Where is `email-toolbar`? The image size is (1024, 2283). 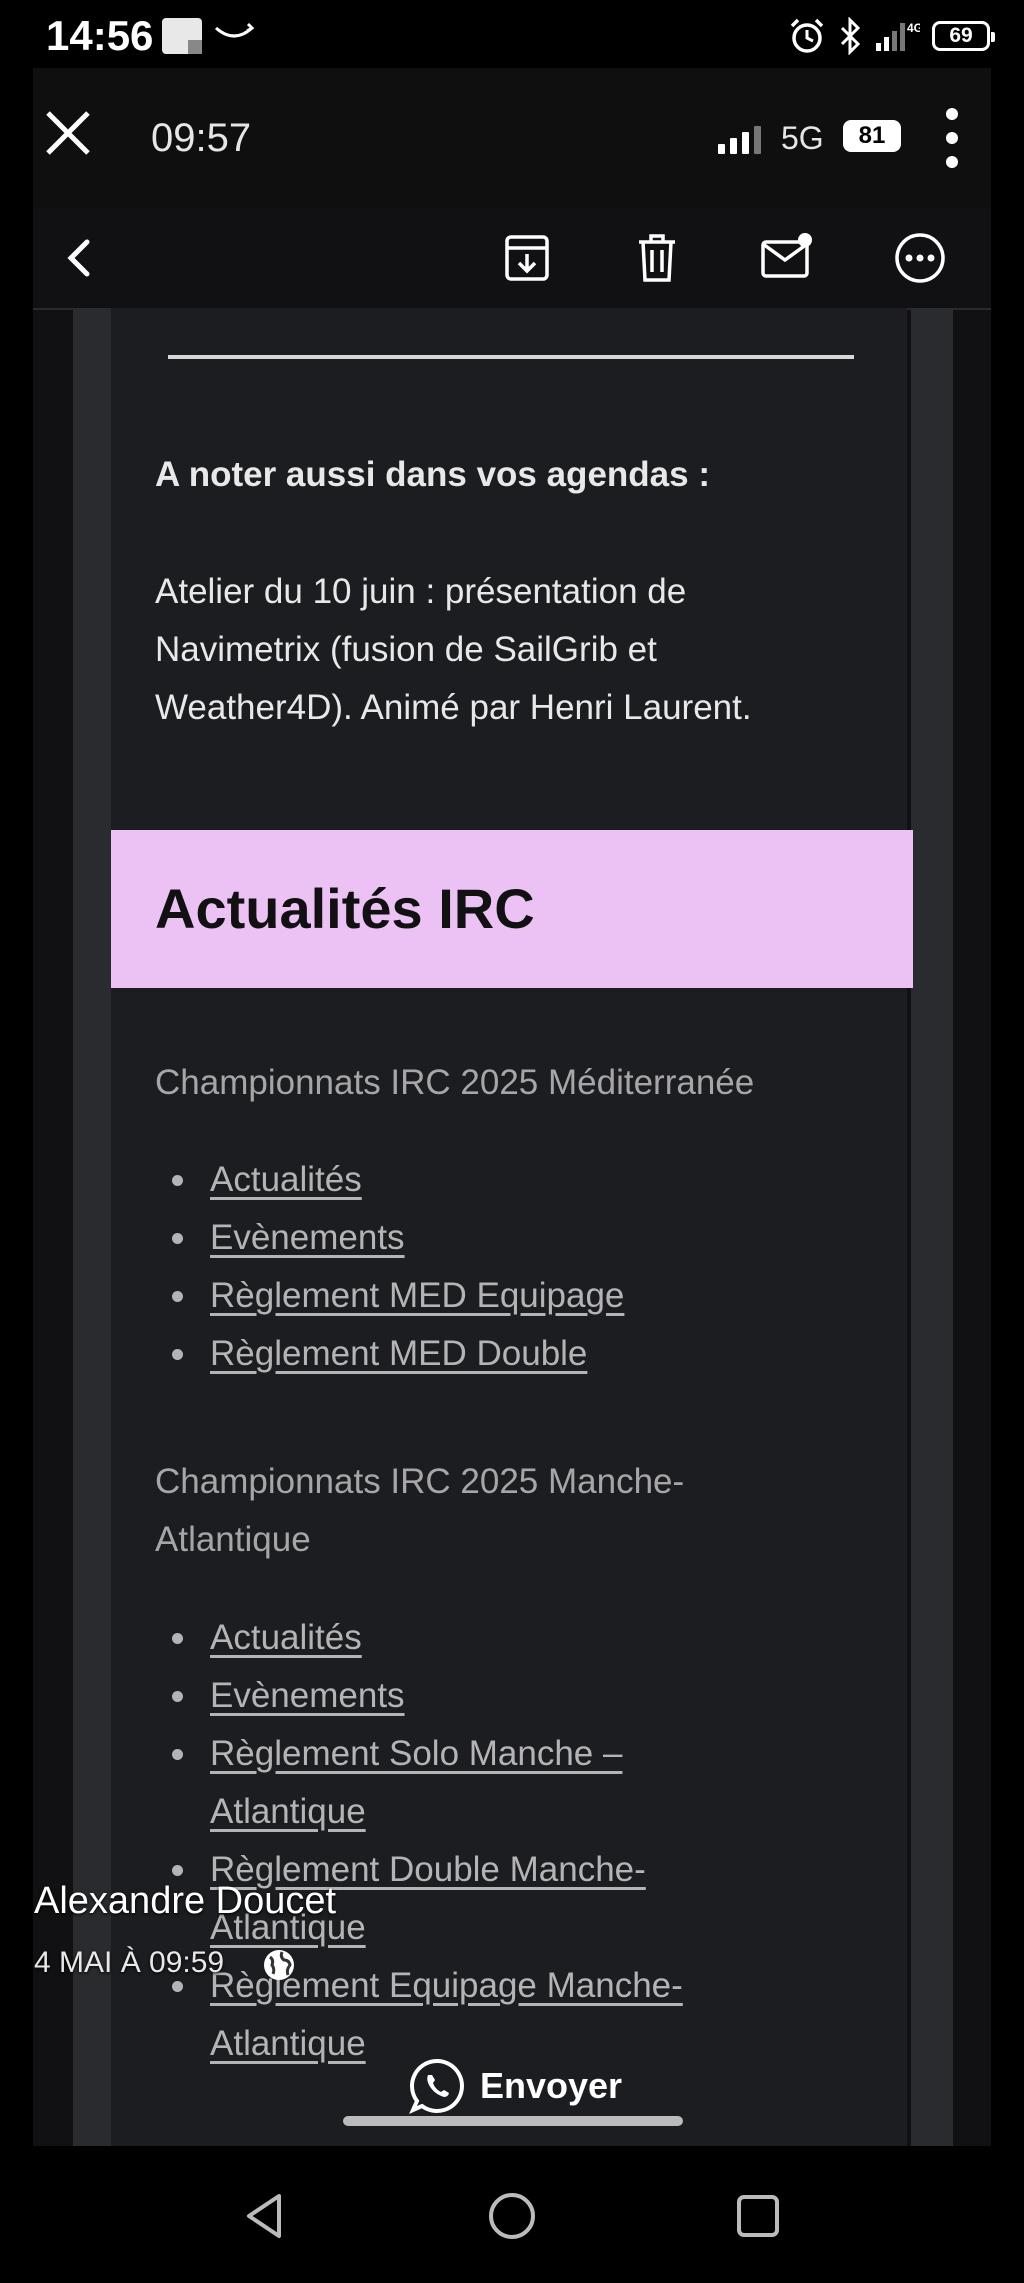 email-toolbar is located at coordinates (512, 259).